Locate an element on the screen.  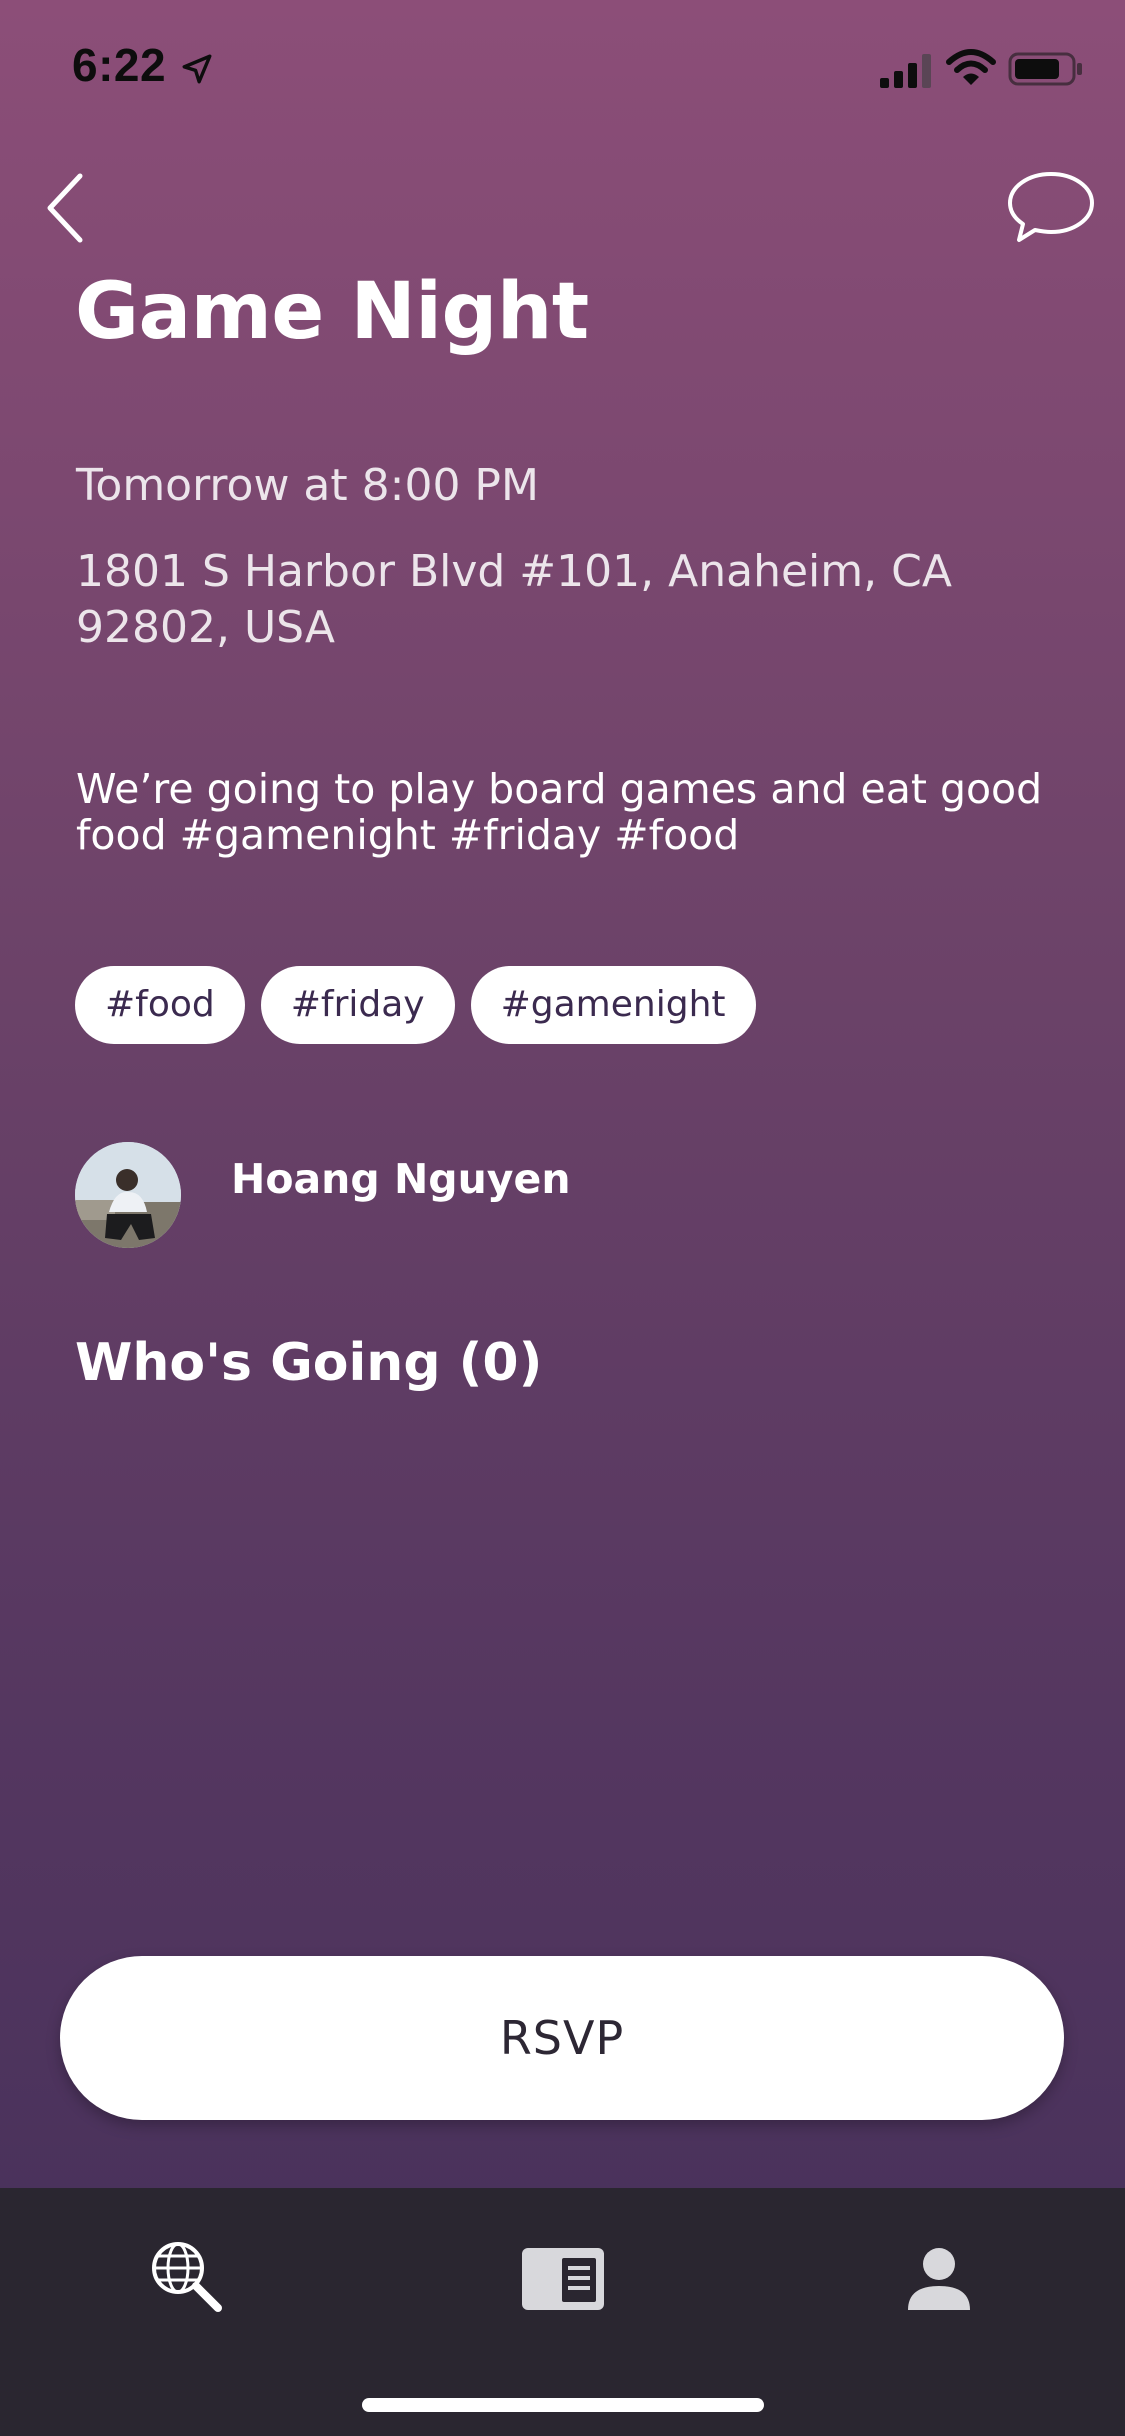
avatar is located at coordinates (128, 1195).